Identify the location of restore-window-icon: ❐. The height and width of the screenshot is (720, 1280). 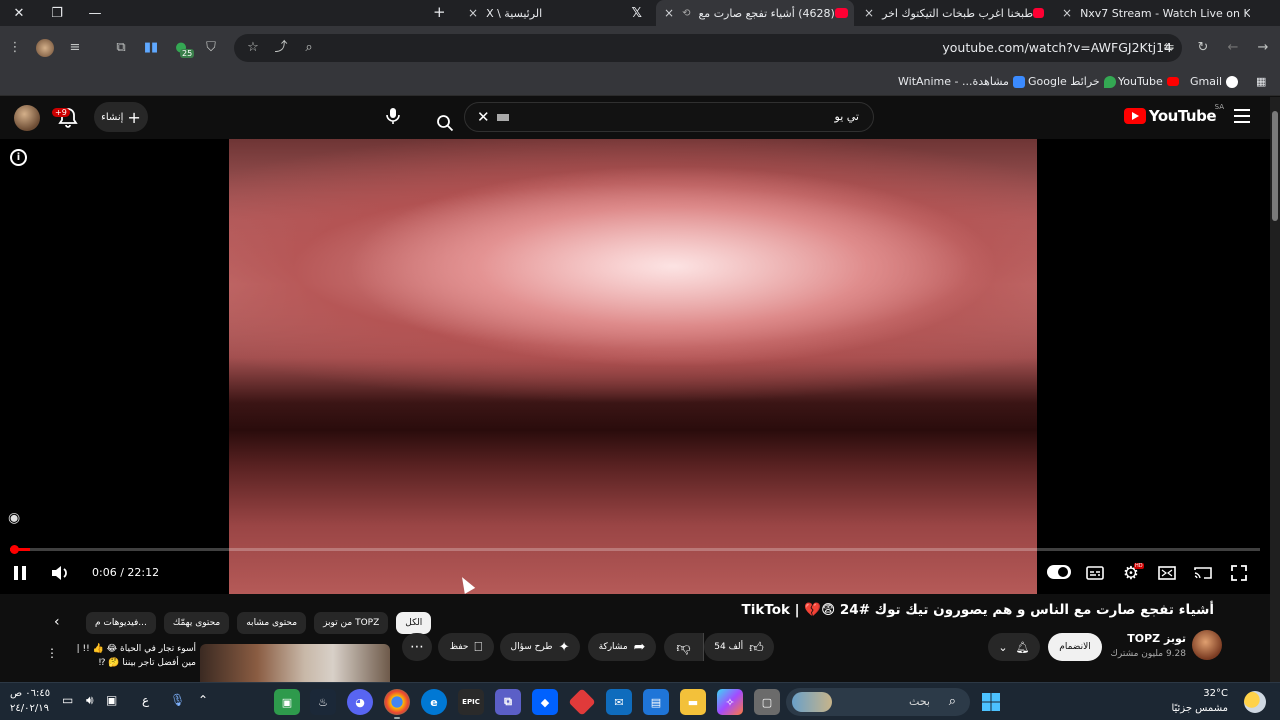
(57, 13).